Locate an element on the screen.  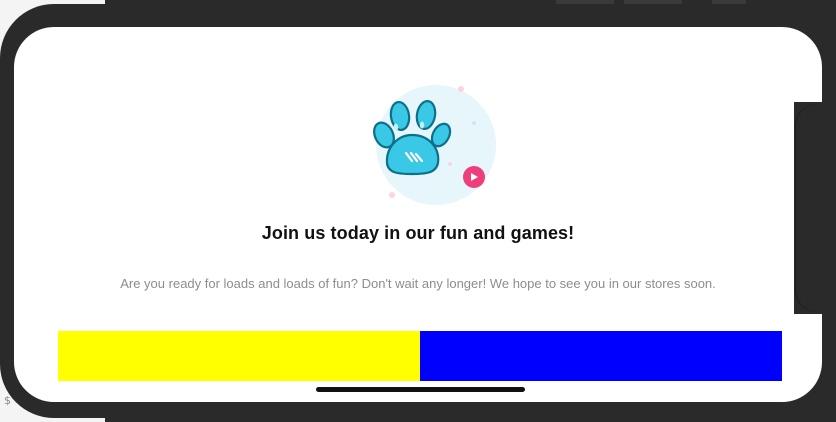
device-notch is located at coordinates (816, 208).